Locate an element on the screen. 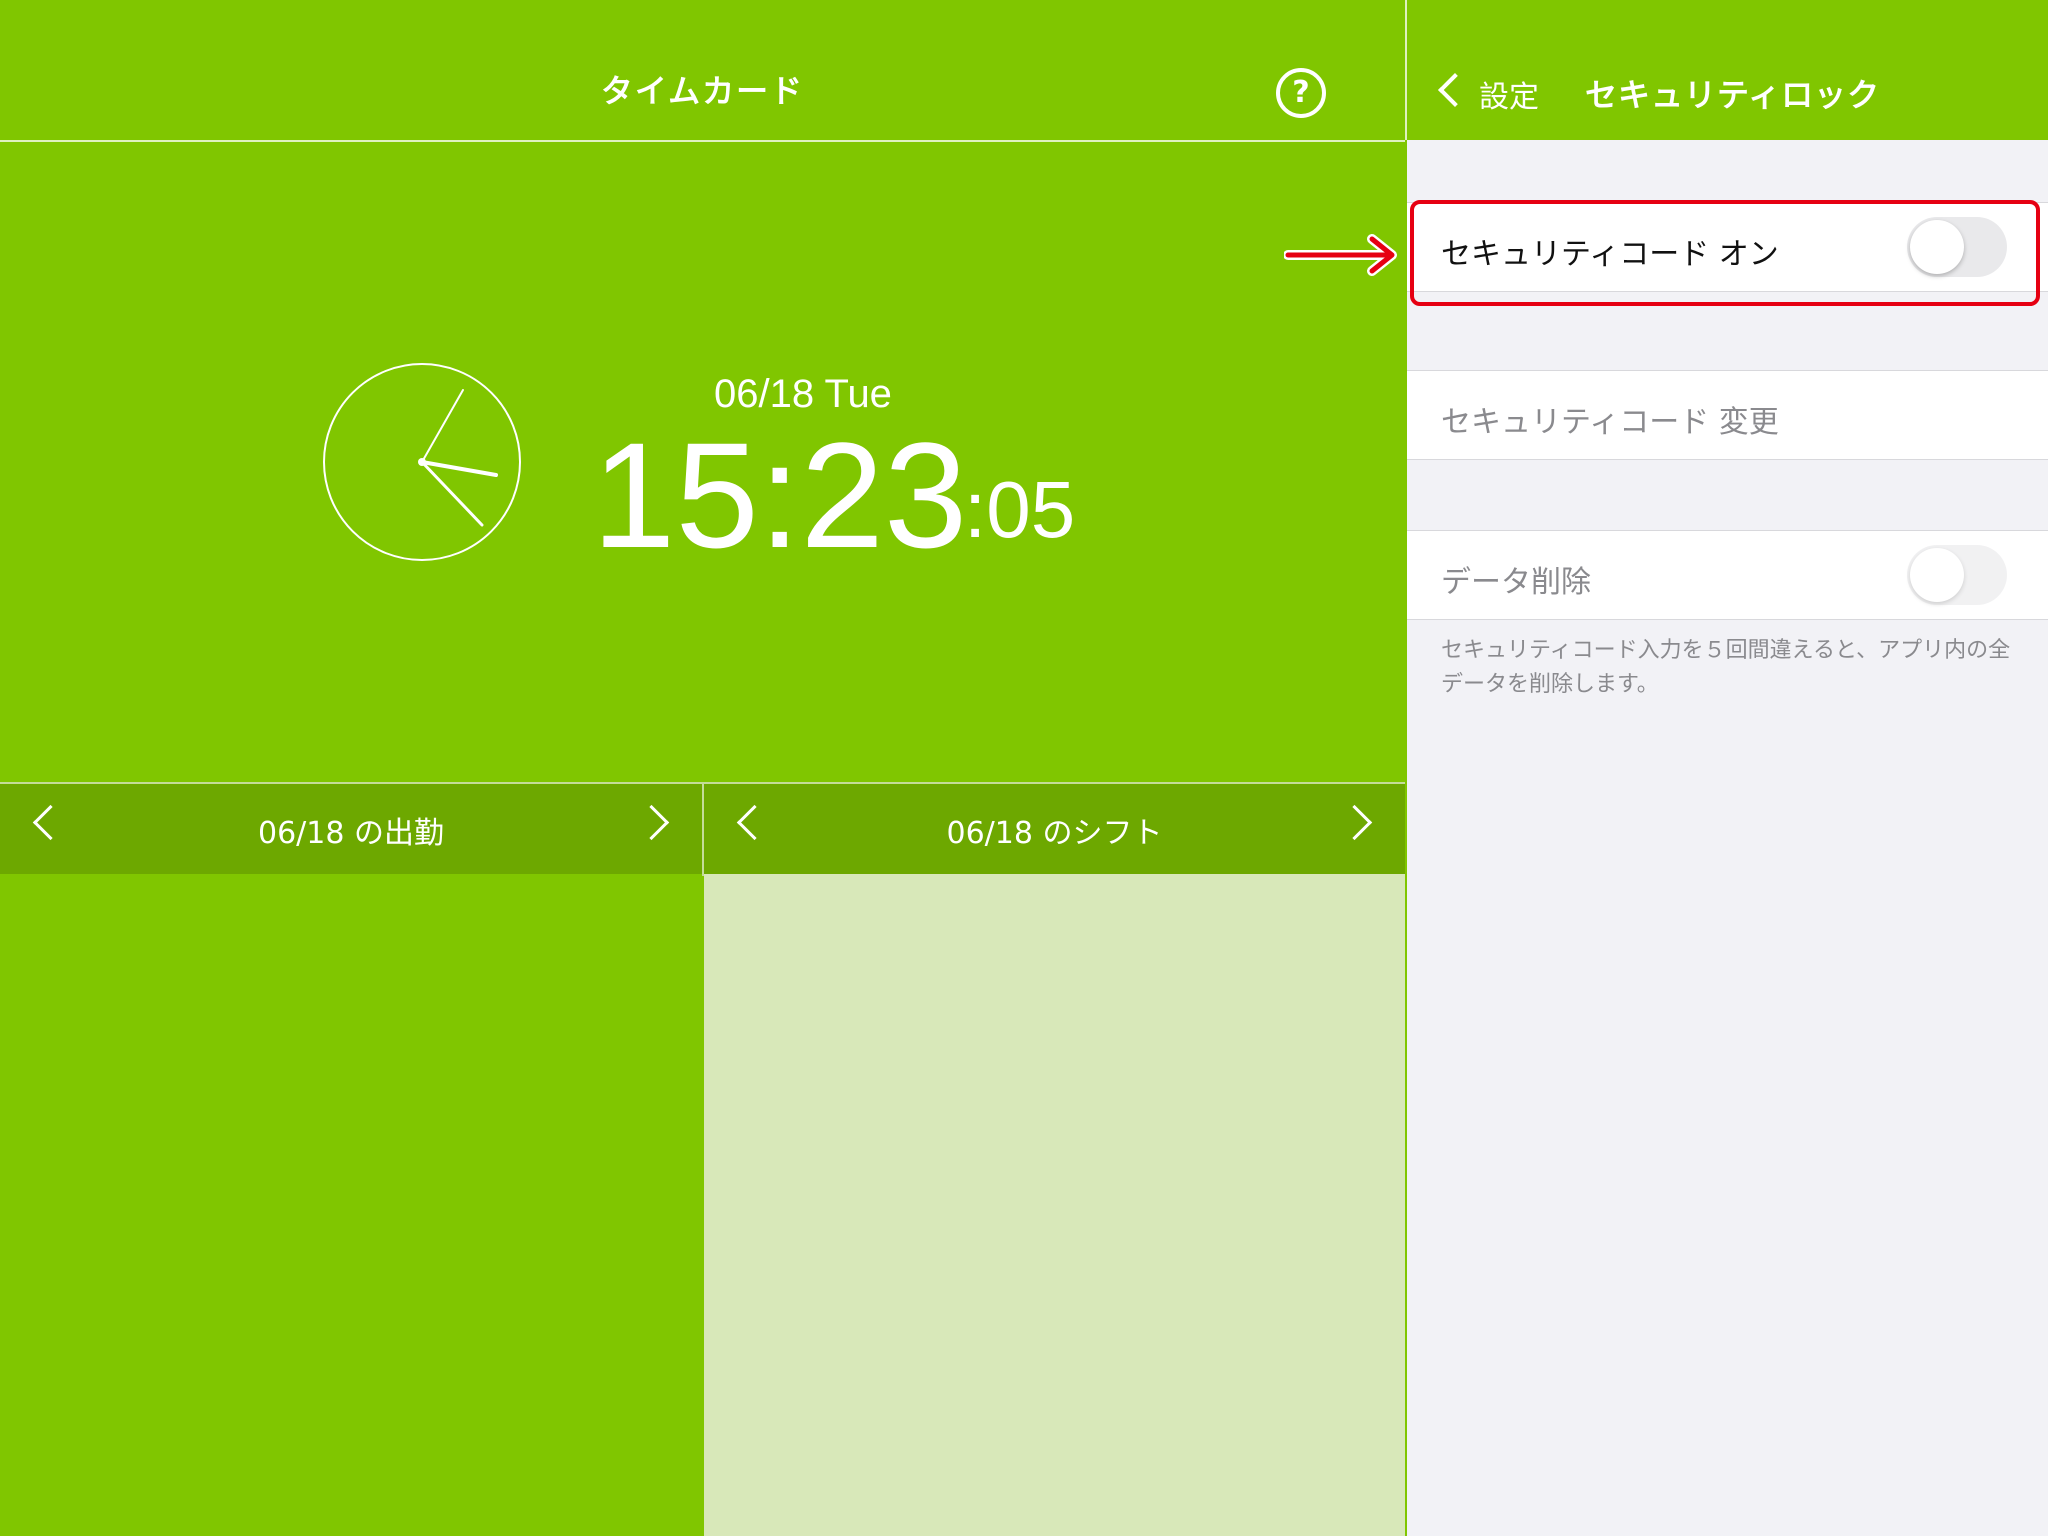  attendance-content is located at coordinates (351, 1205).